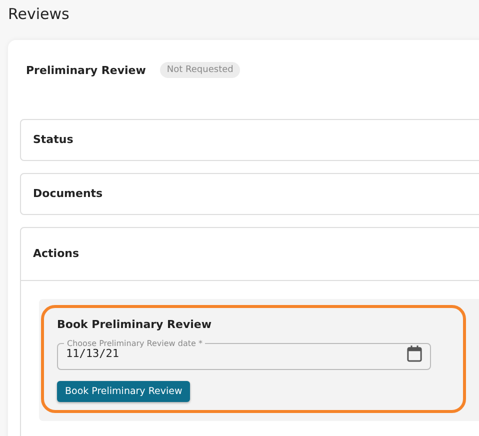 This screenshot has width=479, height=436. I want to click on accordion-header: Status, so click(250, 140).